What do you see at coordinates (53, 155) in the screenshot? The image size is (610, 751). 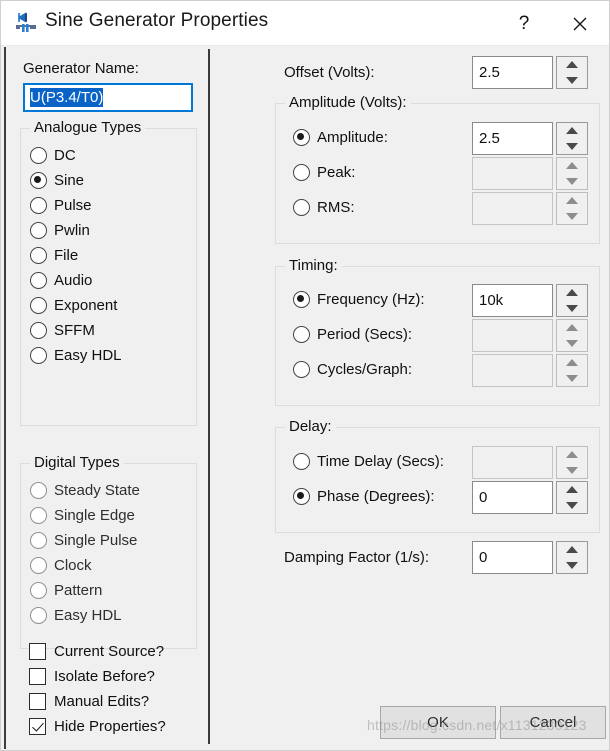 I see `radio-analogue-dc: DC` at bounding box center [53, 155].